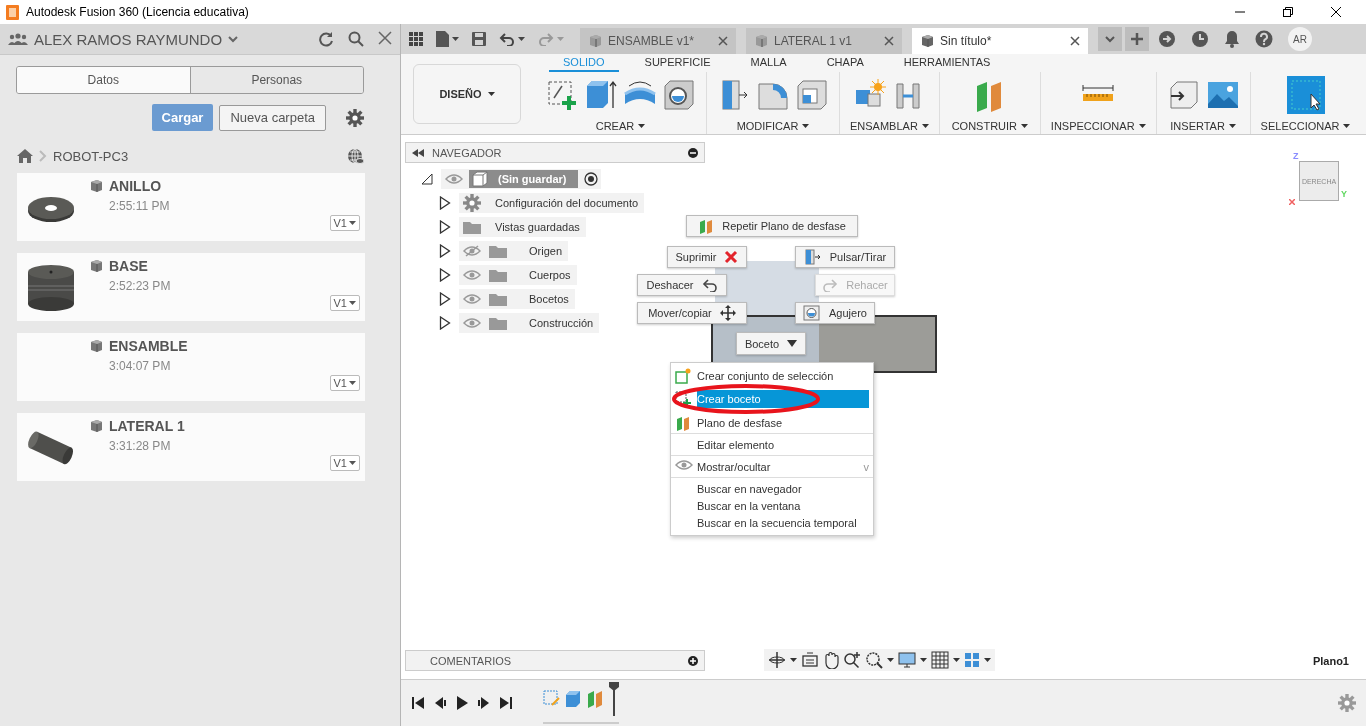 The width and height of the screenshot is (1366, 726). What do you see at coordinates (484, 703) in the screenshot?
I see `step-forward-icon` at bounding box center [484, 703].